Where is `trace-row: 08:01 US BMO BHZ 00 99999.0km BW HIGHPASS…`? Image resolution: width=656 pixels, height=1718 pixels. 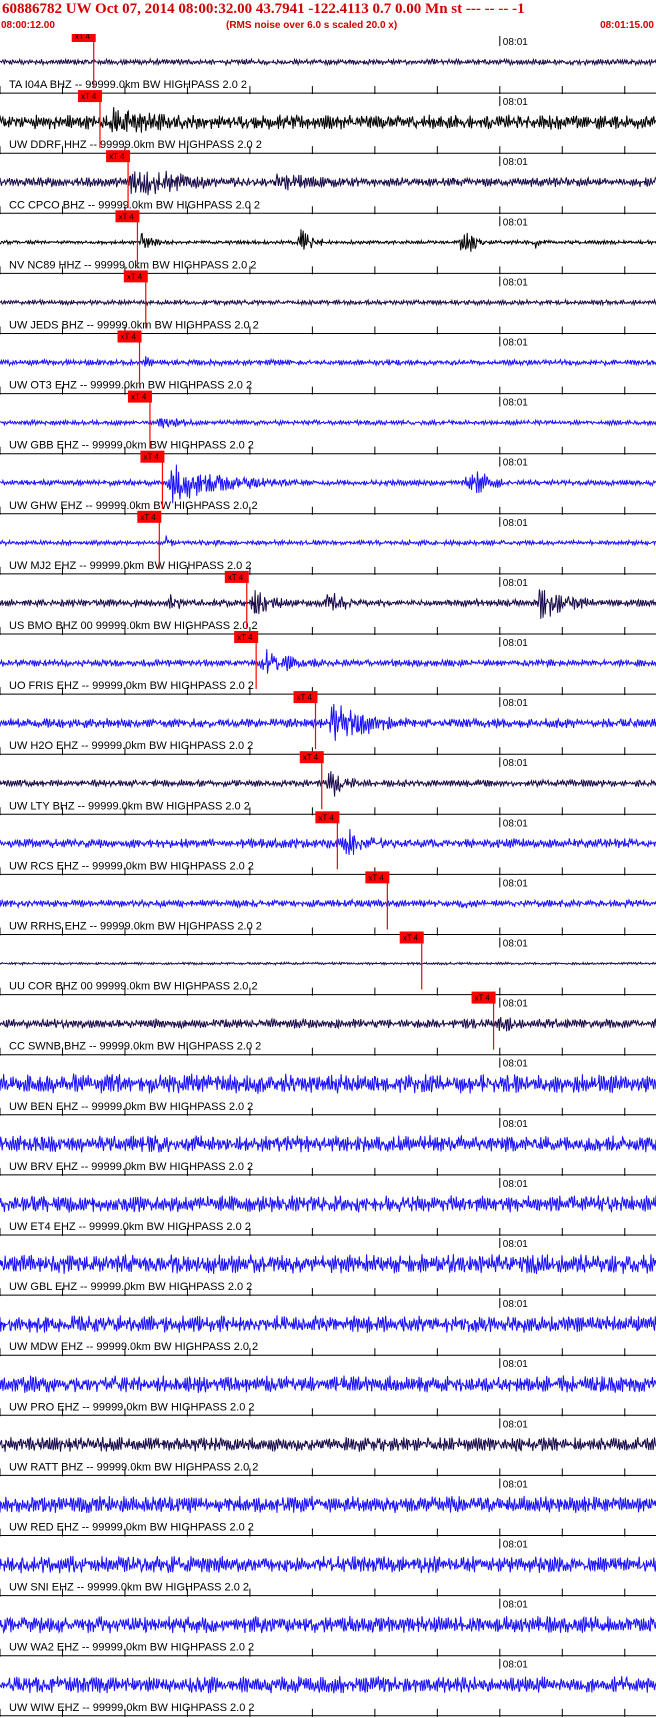
trace-row: 08:01 US BMO BHZ 00 99999.0km BW HIGHPASS… is located at coordinates (328, 602).